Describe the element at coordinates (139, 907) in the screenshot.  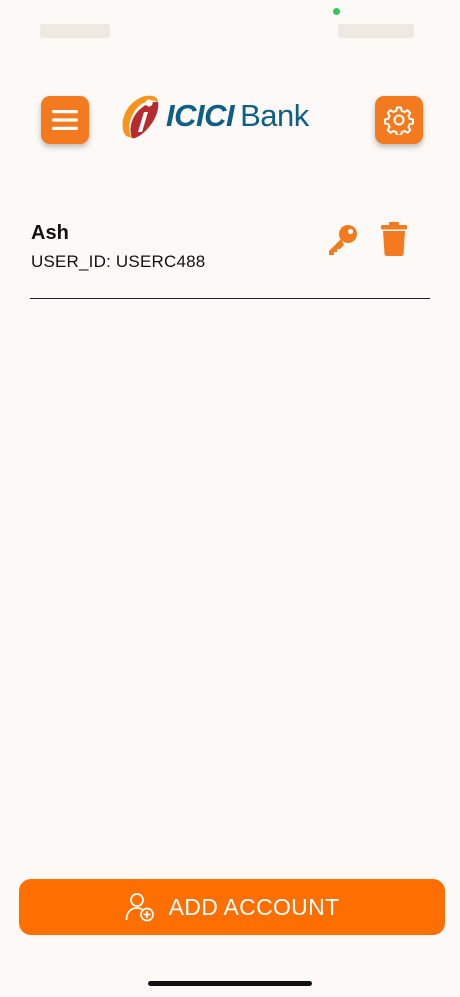
I see `add-user-icon` at that location.